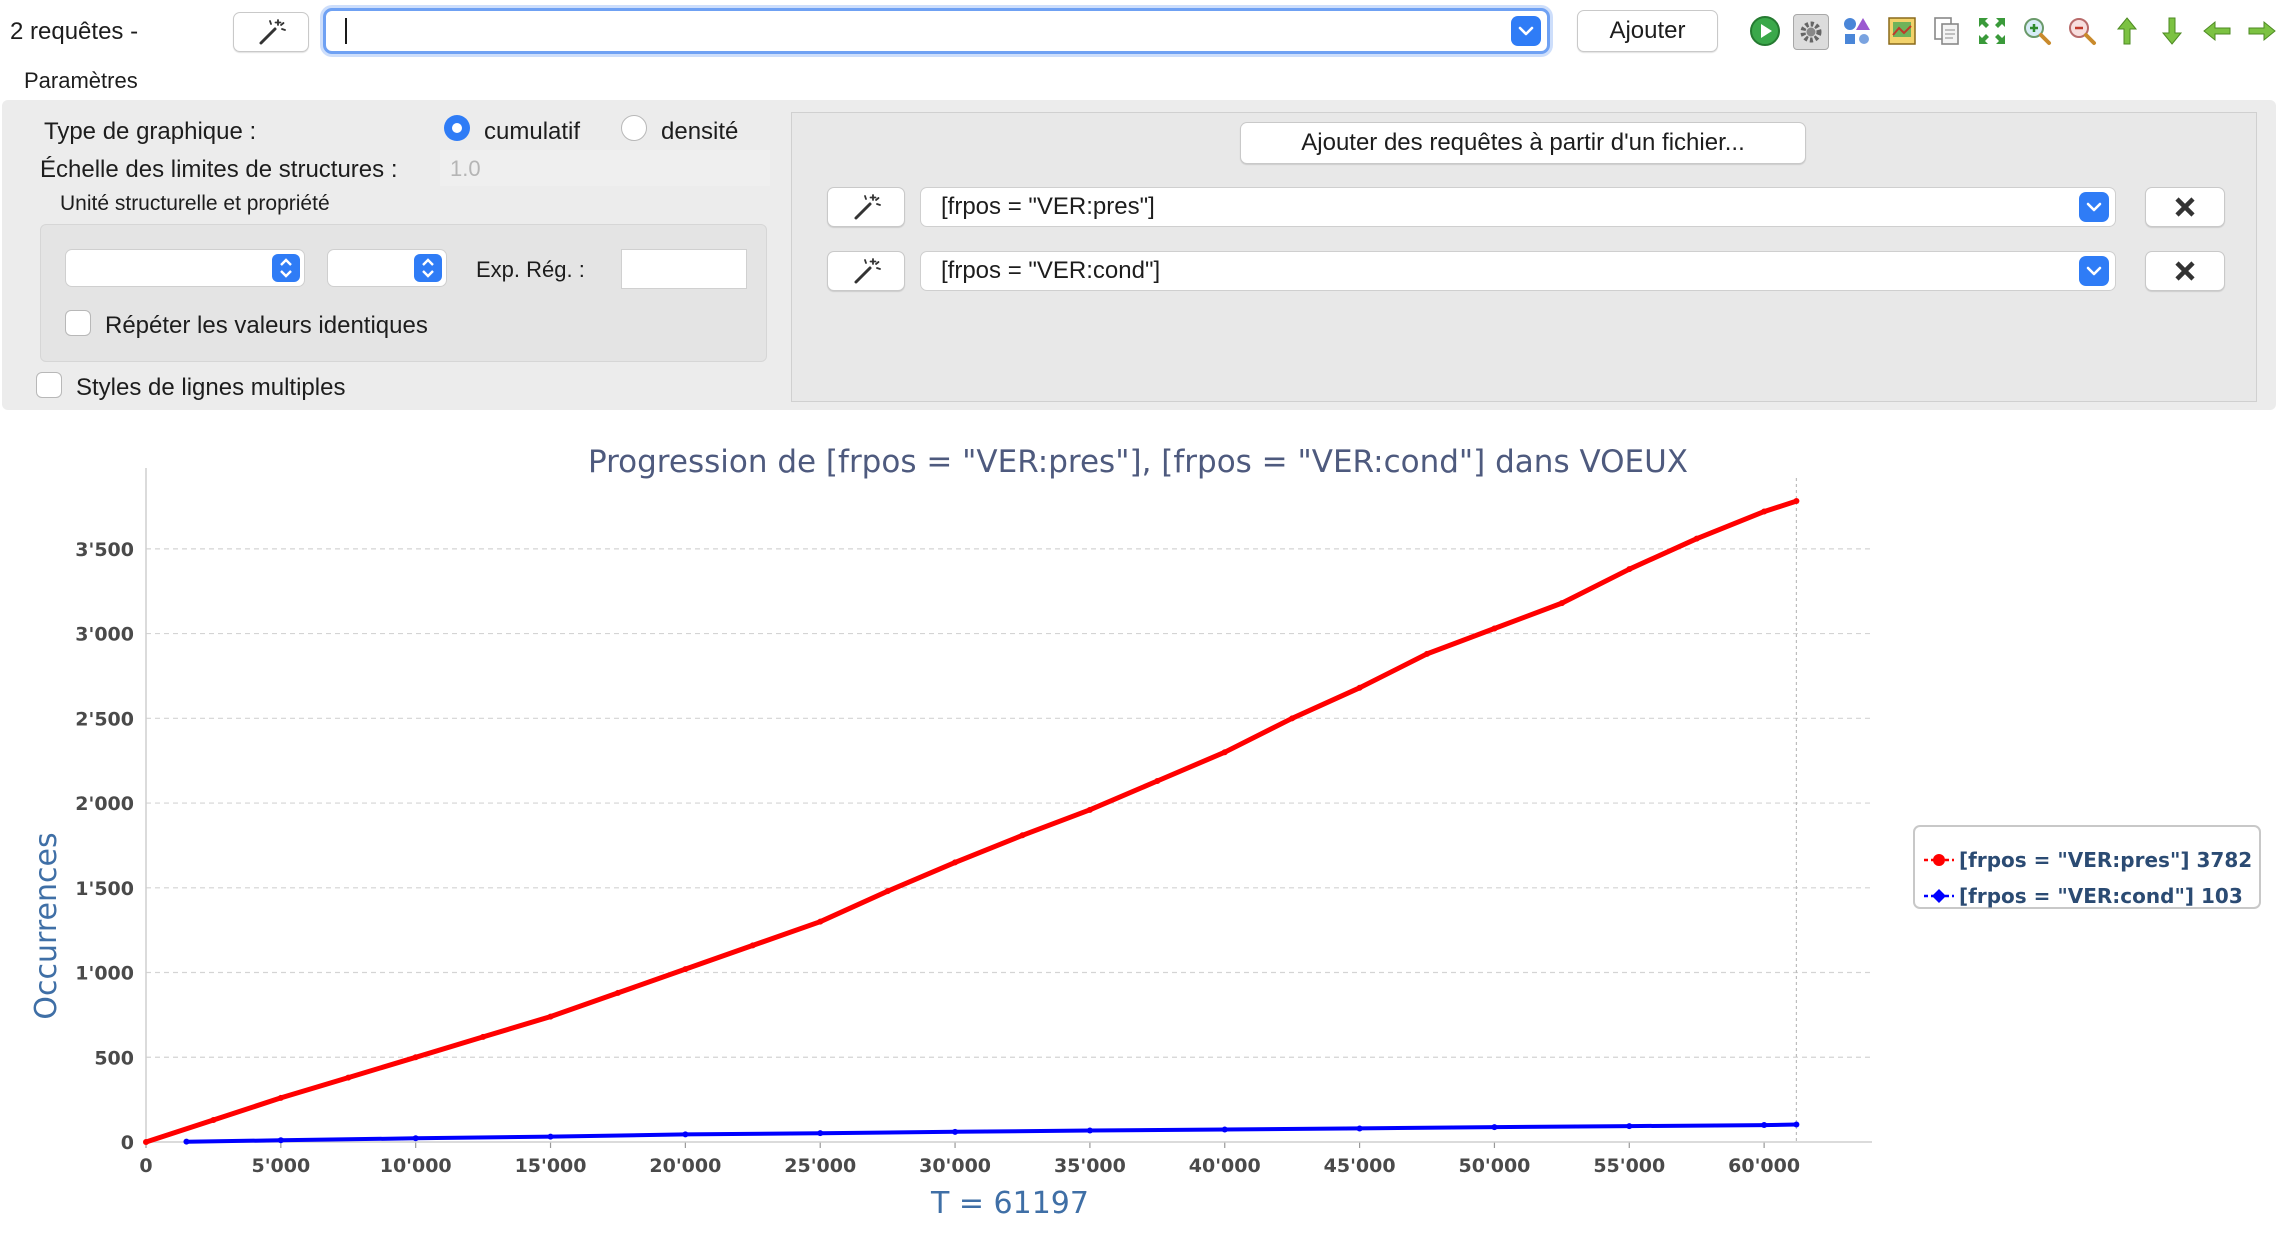 This screenshot has width=2288, height=1252. What do you see at coordinates (700, 131) in the screenshot?
I see `radio-density-label: densité` at bounding box center [700, 131].